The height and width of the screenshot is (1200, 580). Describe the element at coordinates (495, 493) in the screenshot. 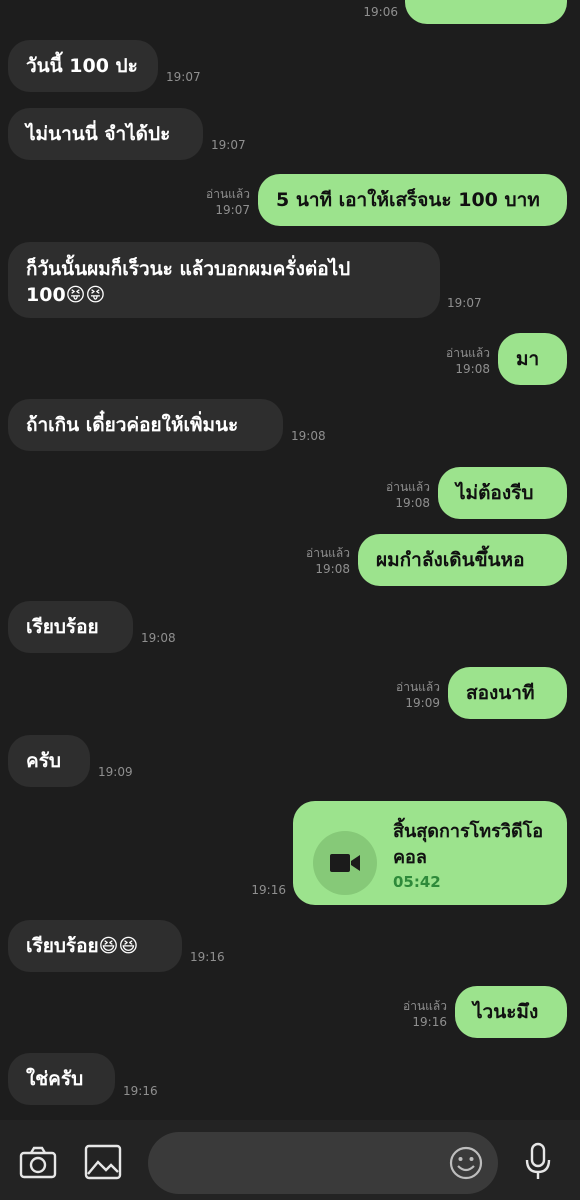

I see `message-text: ไม่ต้องรีบ` at that location.